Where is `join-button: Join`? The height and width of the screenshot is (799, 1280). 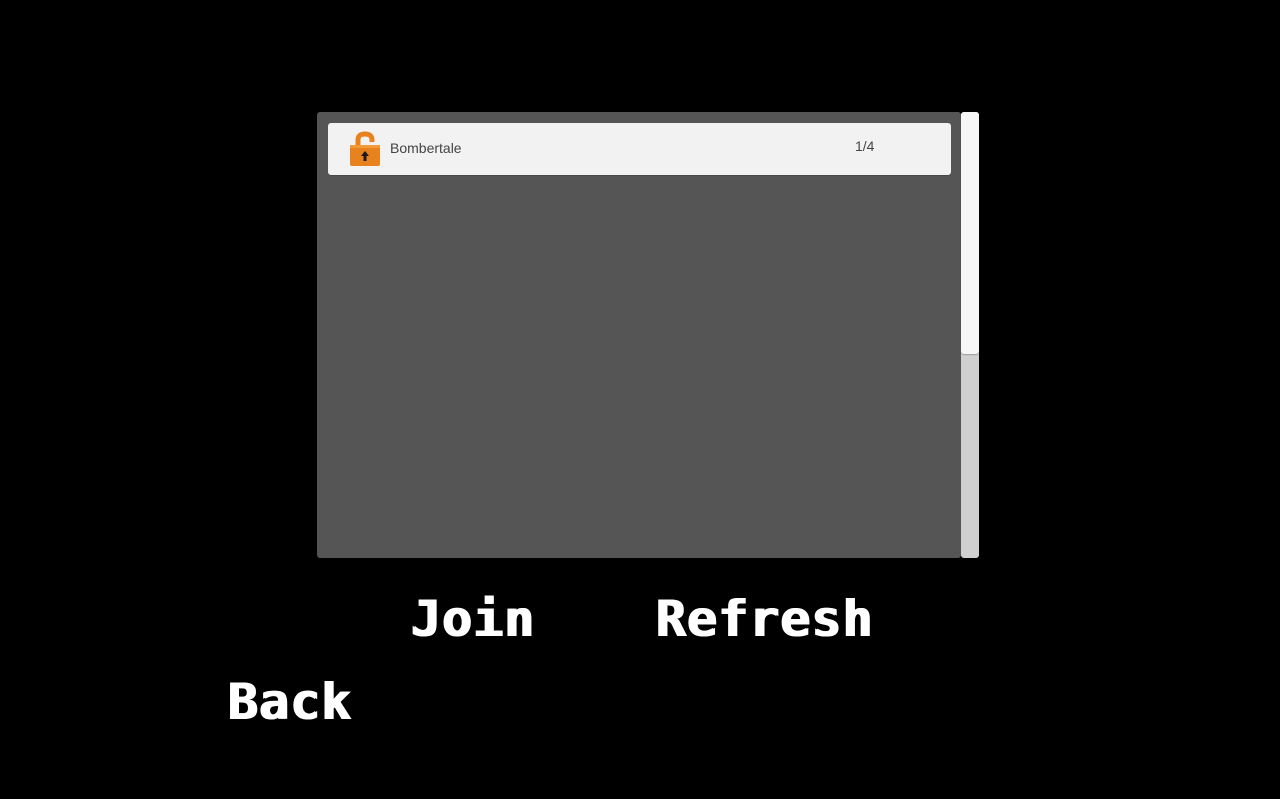 join-button: Join is located at coordinates (472, 619).